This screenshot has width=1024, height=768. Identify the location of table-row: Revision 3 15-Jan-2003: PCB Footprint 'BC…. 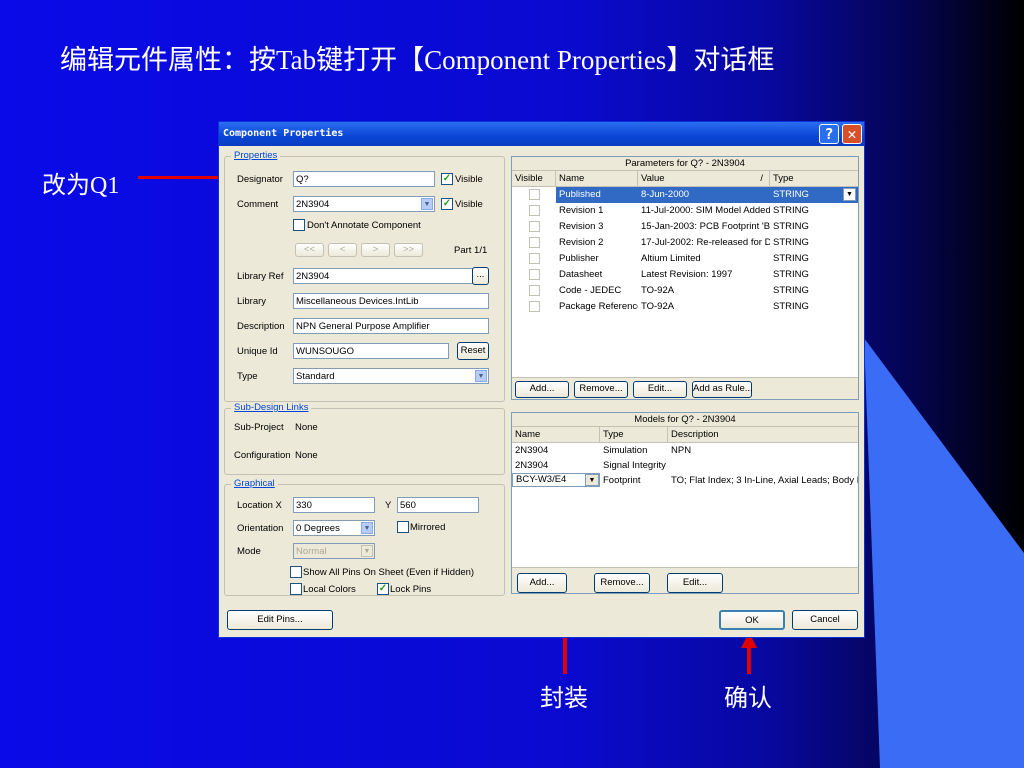
(685, 227).